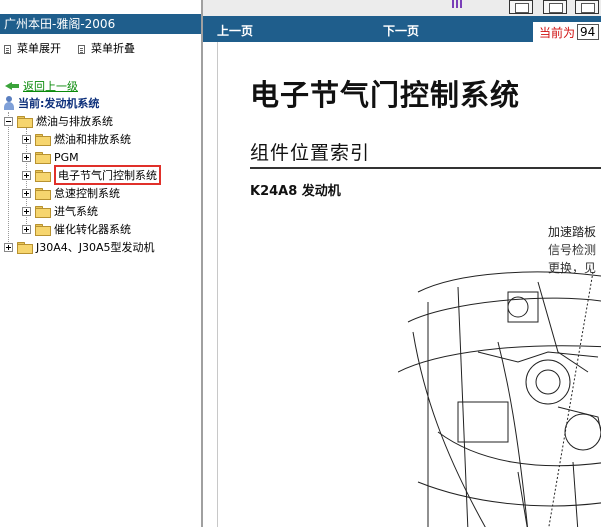 The height and width of the screenshot is (527, 601). I want to click on menu-collapse-label: 菜单折叠, so click(113, 48).